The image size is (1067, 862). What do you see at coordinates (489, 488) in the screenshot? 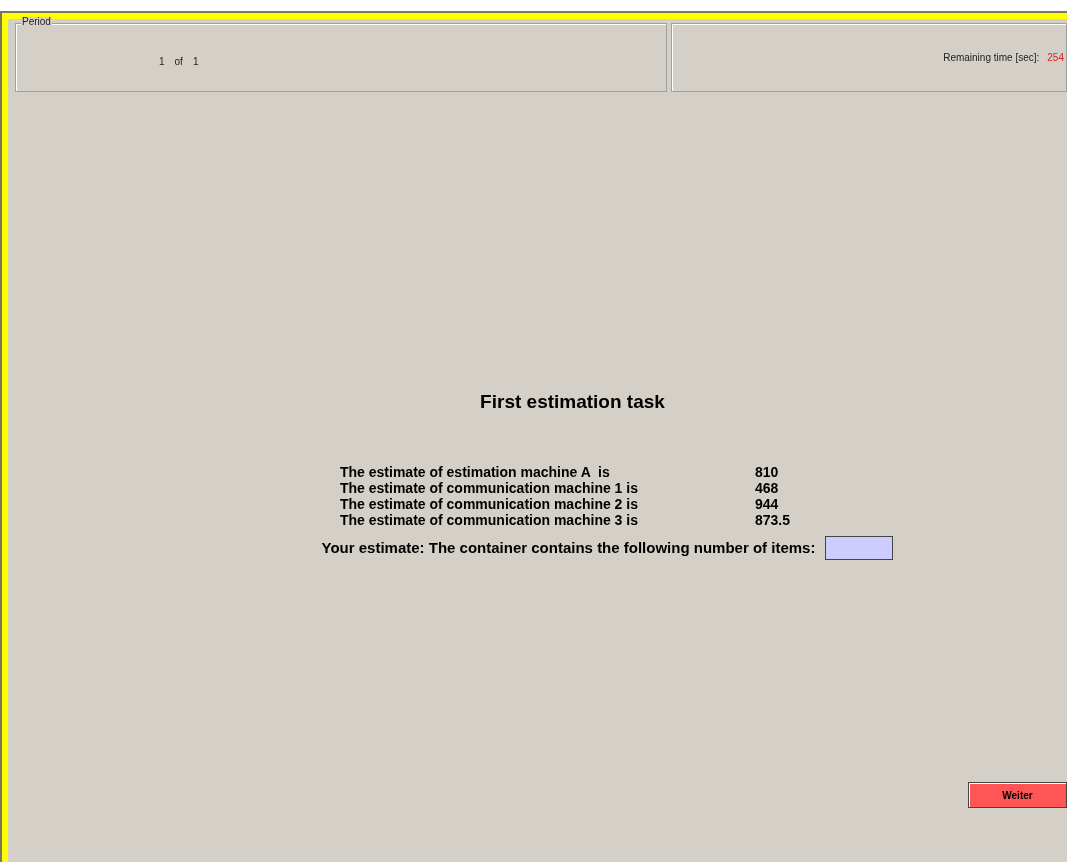
I see `estimate-label: The estimate of communication machine 1 is` at bounding box center [489, 488].